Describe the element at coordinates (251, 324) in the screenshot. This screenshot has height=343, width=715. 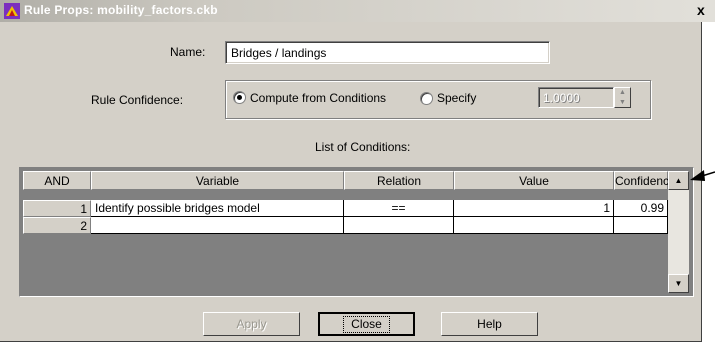
I see `apply-button: Apply` at that location.